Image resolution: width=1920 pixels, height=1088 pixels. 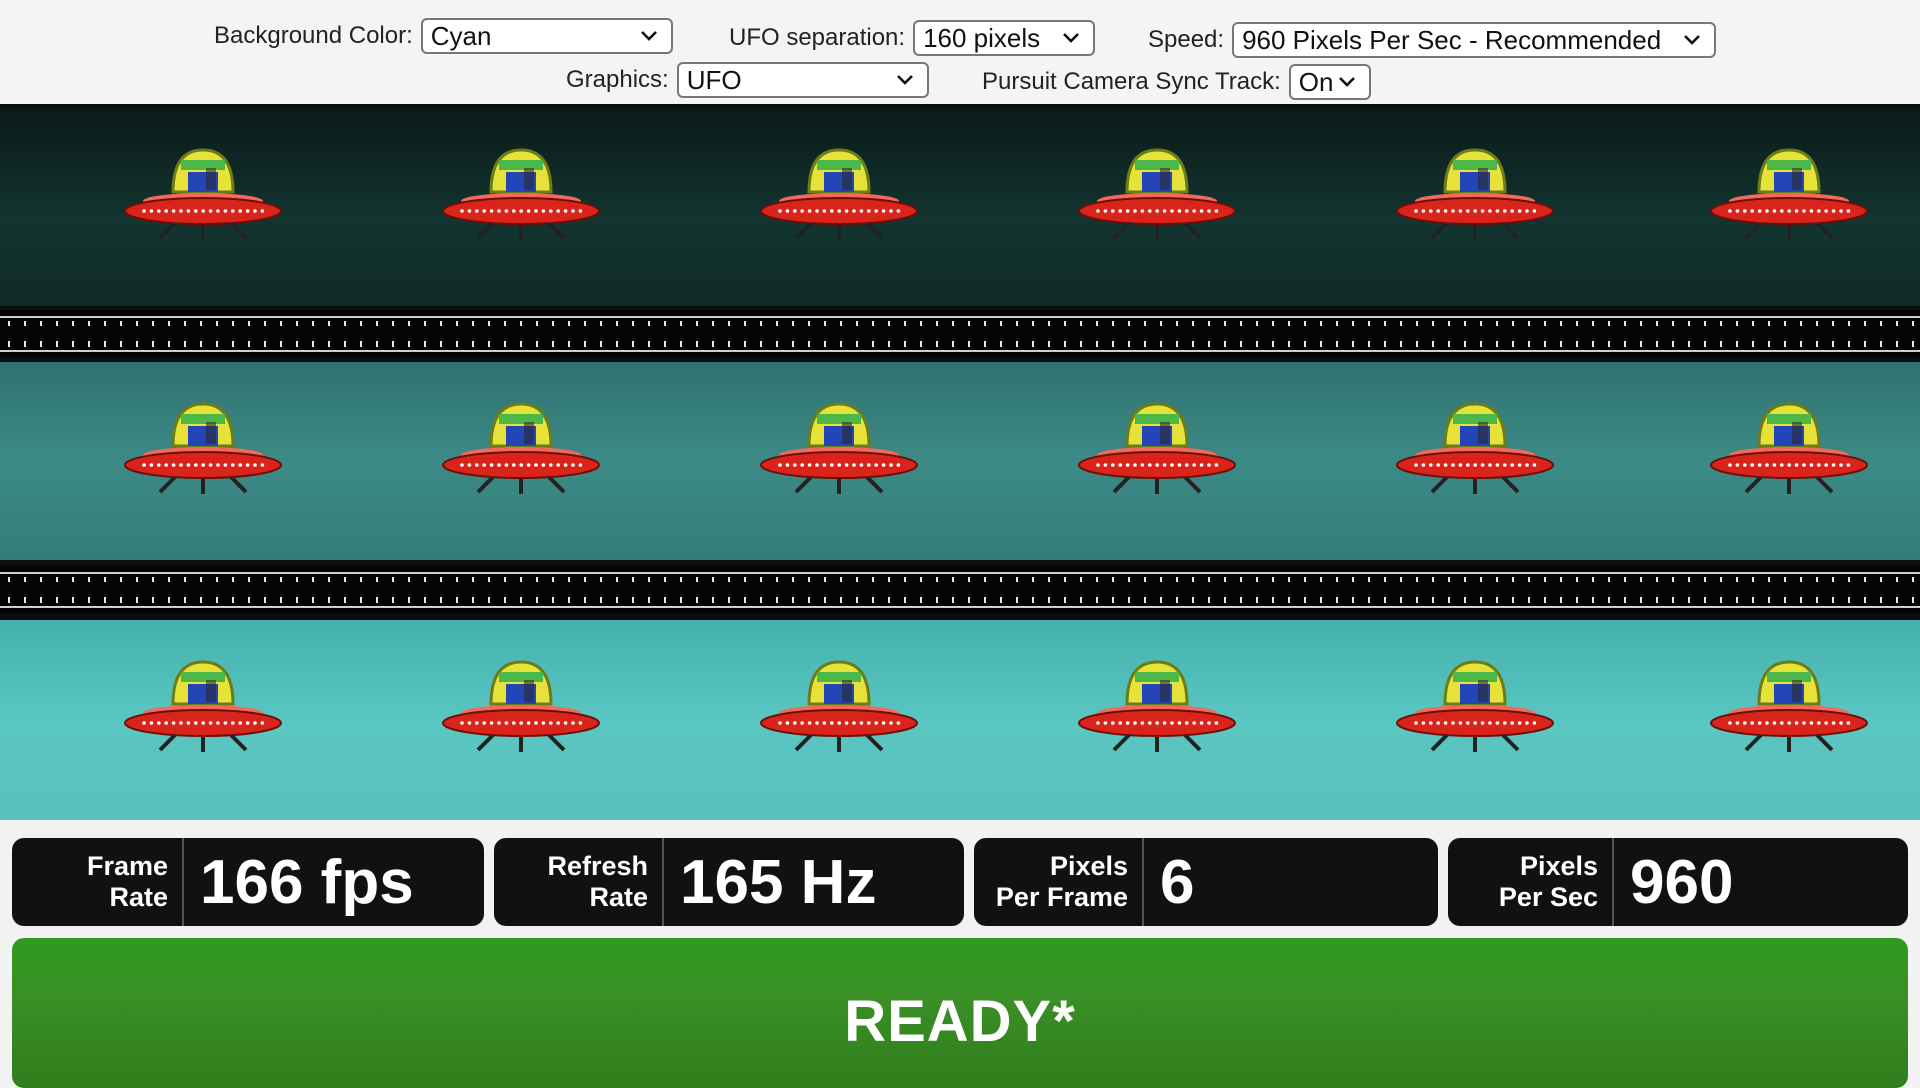 I want to click on pursuit-camera-value: On, so click(x=1316, y=81).